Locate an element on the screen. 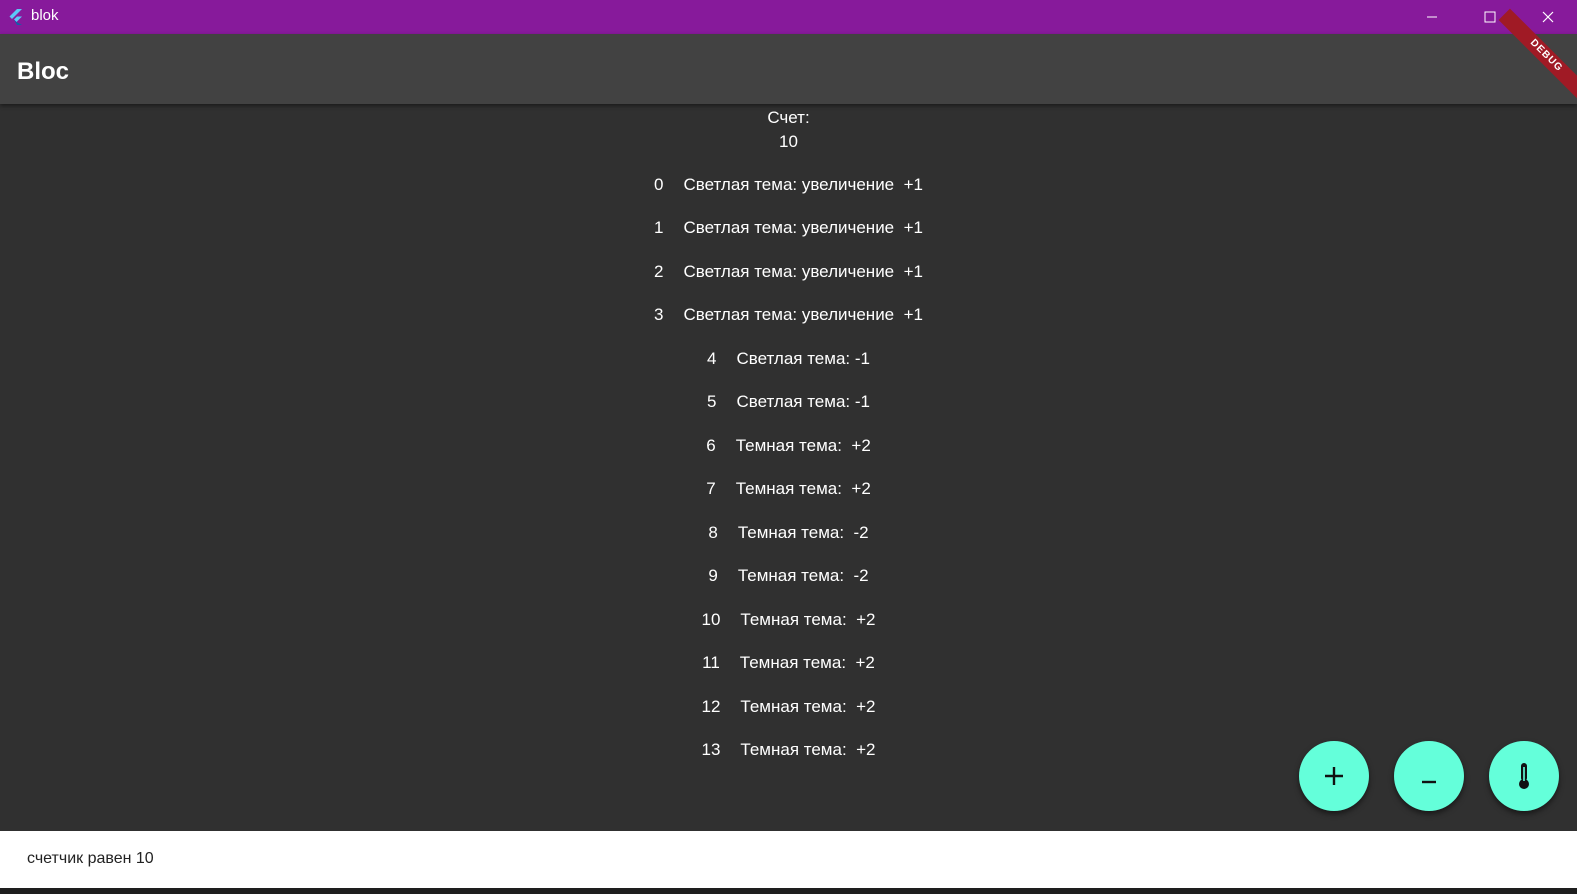  counter-label: Счет: is located at coordinates (788, 117).